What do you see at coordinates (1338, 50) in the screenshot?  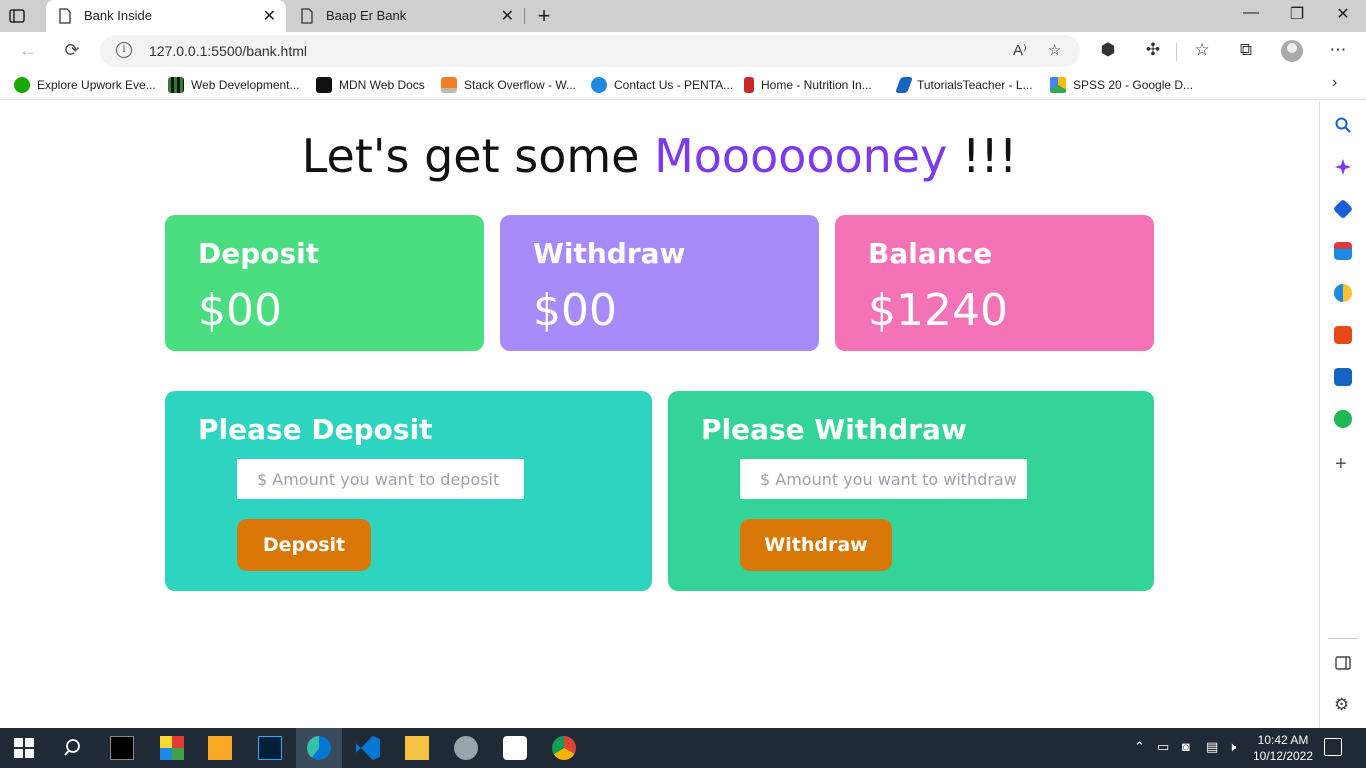 I see `more-menu-icon: ⋯` at bounding box center [1338, 50].